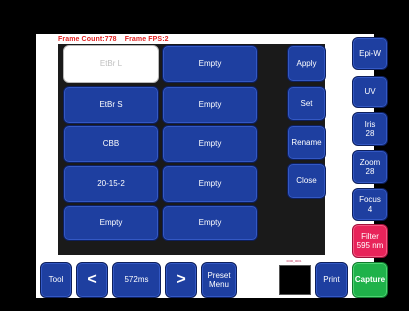 The height and width of the screenshot is (311, 409). Describe the element at coordinates (306, 142) in the screenshot. I see `rename-button: Rename` at that location.